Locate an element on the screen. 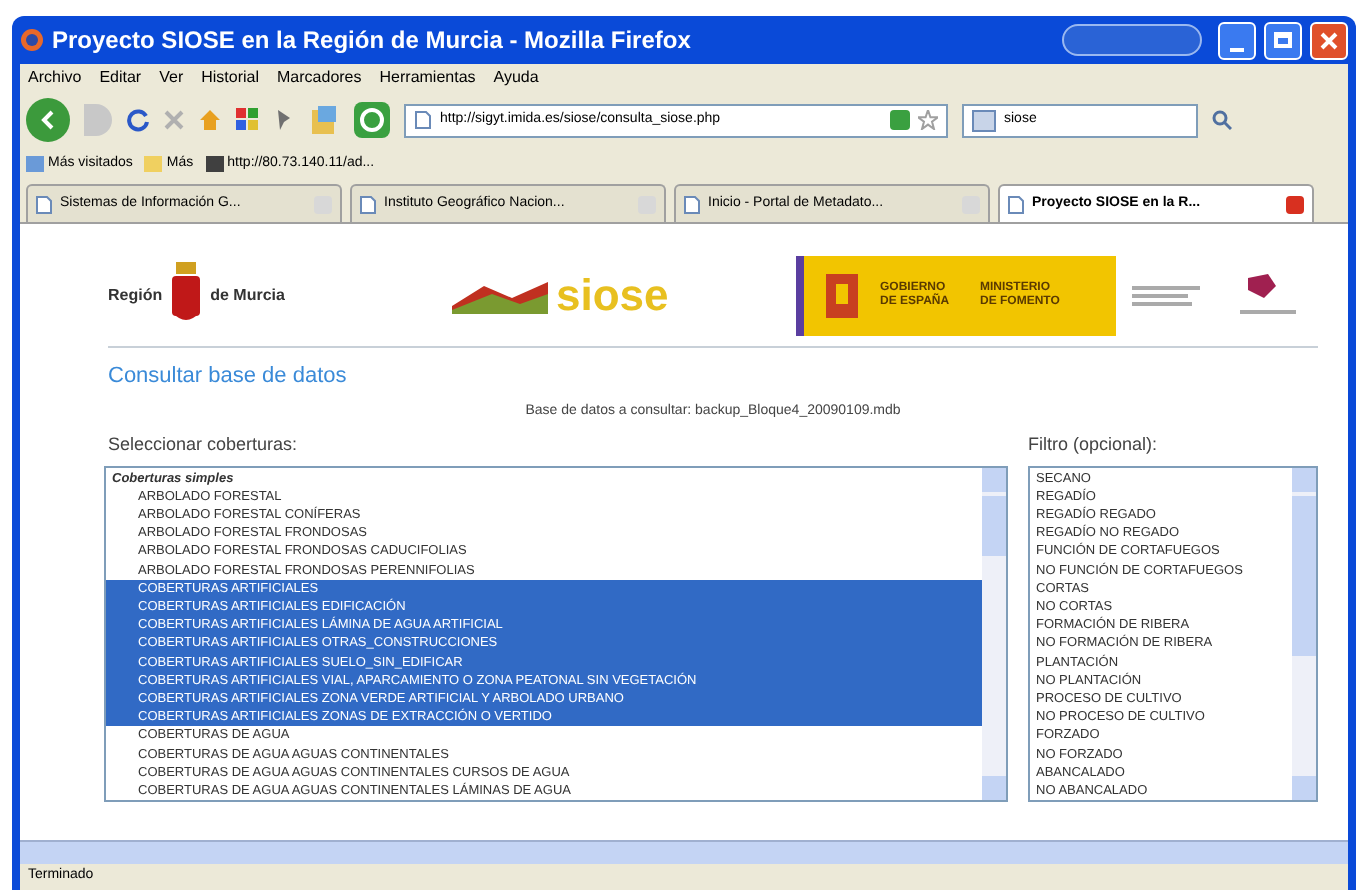 The image size is (1368, 890). window-title: Proyecto SIOSE en la Región de Murcia - Mozilla Firefox is located at coordinates (371, 41).